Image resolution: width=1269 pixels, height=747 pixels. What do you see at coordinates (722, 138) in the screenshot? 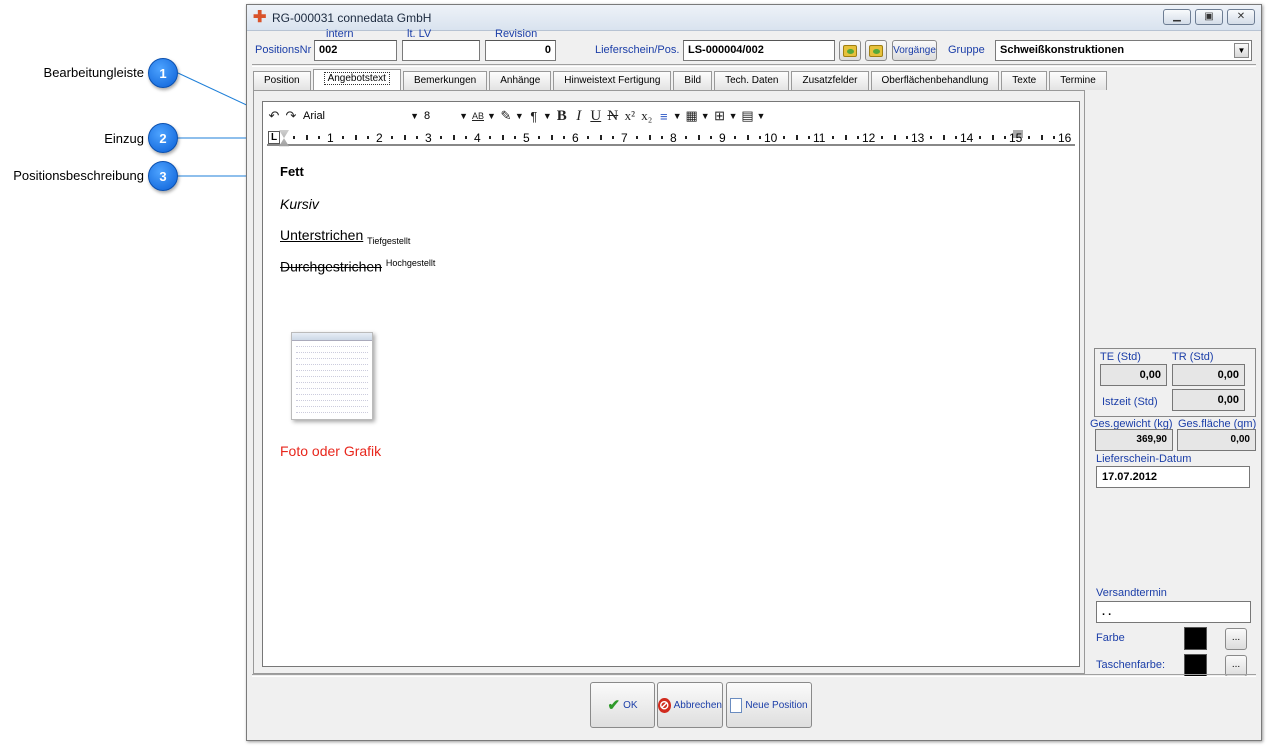
I see `ruler-number: 9` at bounding box center [722, 138].